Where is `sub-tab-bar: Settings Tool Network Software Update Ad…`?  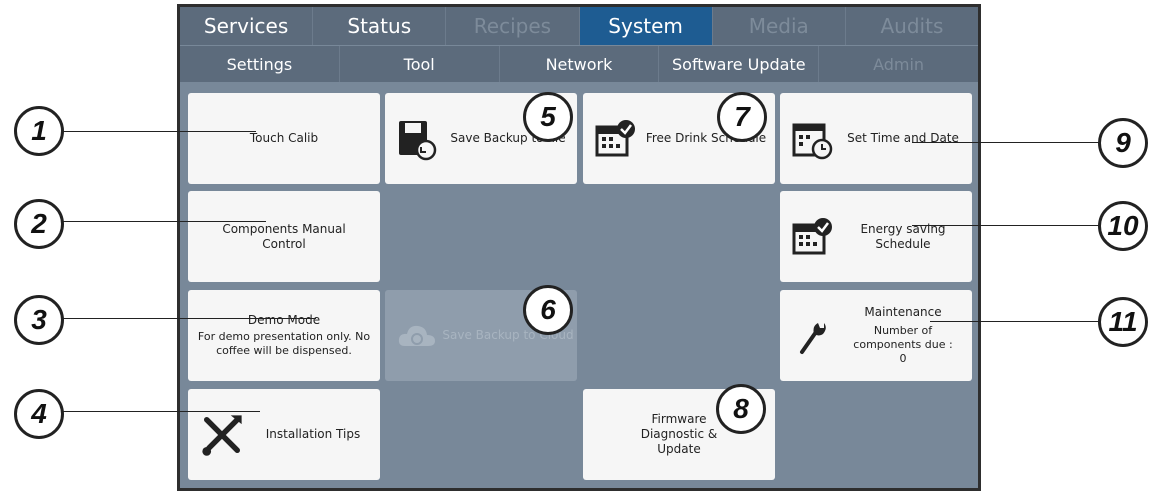
sub-tab-bar: Settings Tool Network Software Update Ad… is located at coordinates (579, 64).